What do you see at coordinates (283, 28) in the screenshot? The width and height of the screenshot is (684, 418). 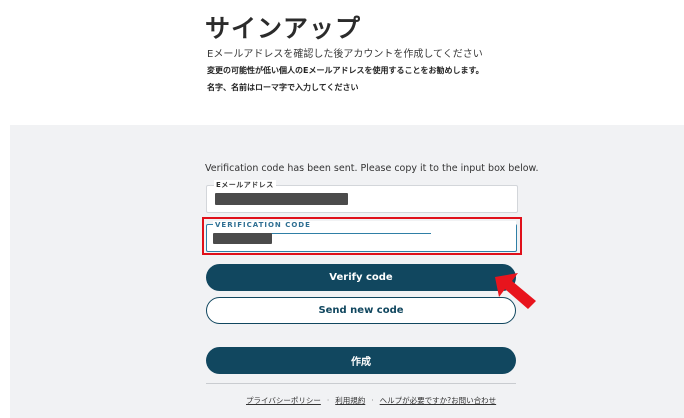 I see `page-title: サインアップ` at bounding box center [283, 28].